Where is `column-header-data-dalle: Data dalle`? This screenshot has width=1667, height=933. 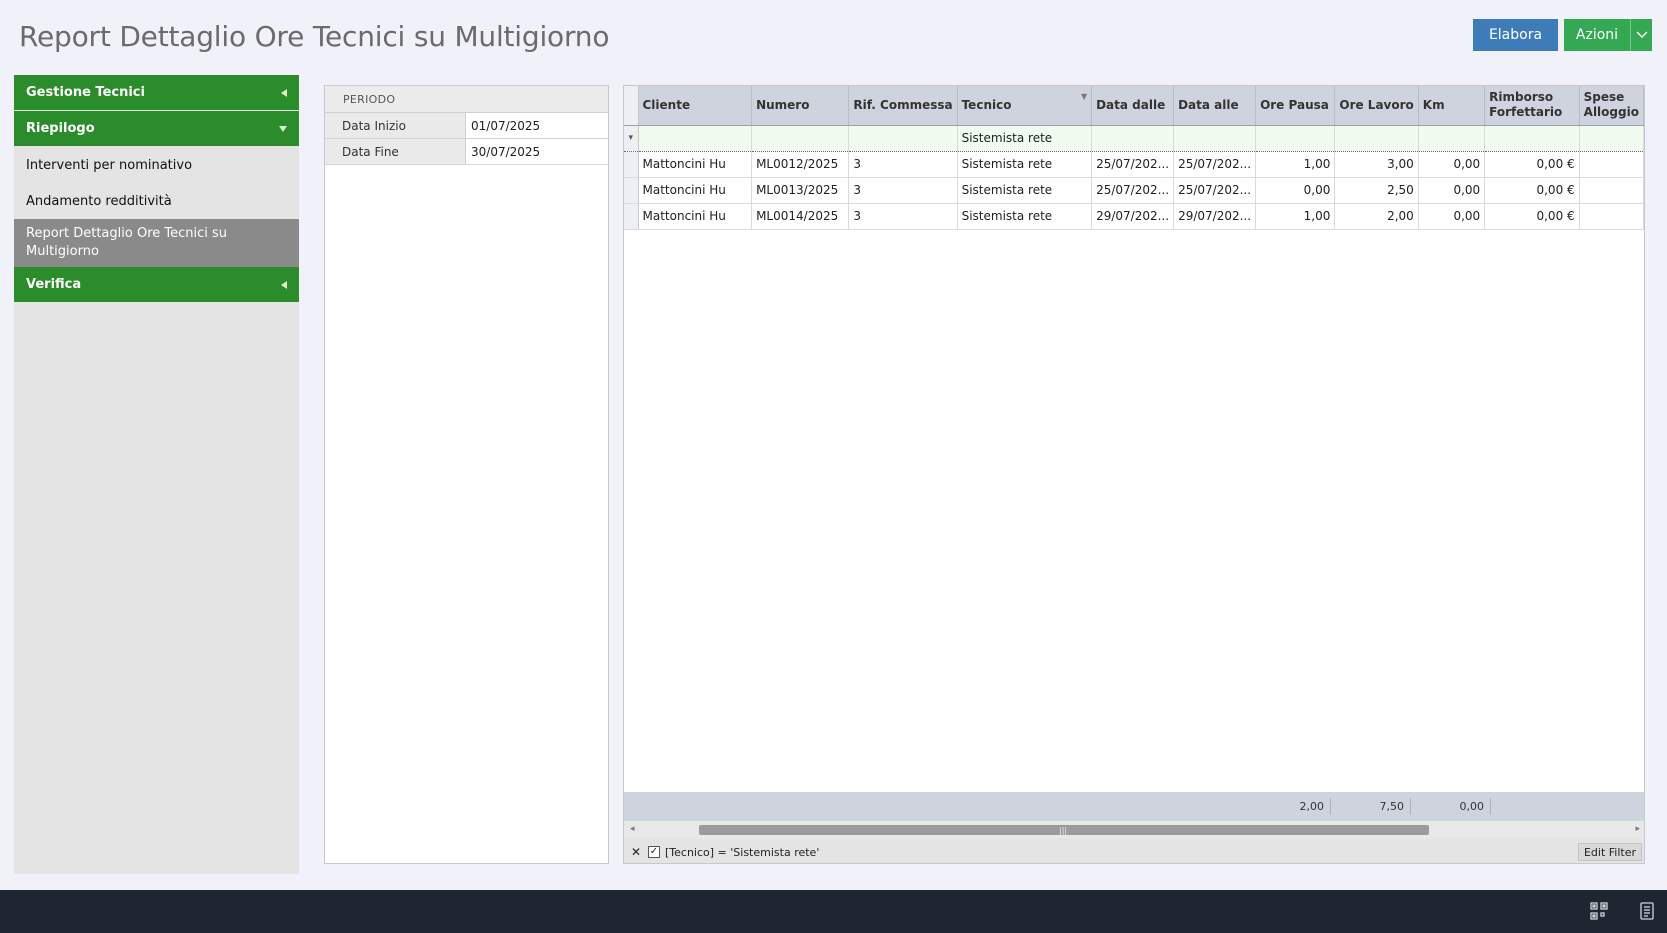
column-header-data-dalle: Data dalle is located at coordinates (1133, 106).